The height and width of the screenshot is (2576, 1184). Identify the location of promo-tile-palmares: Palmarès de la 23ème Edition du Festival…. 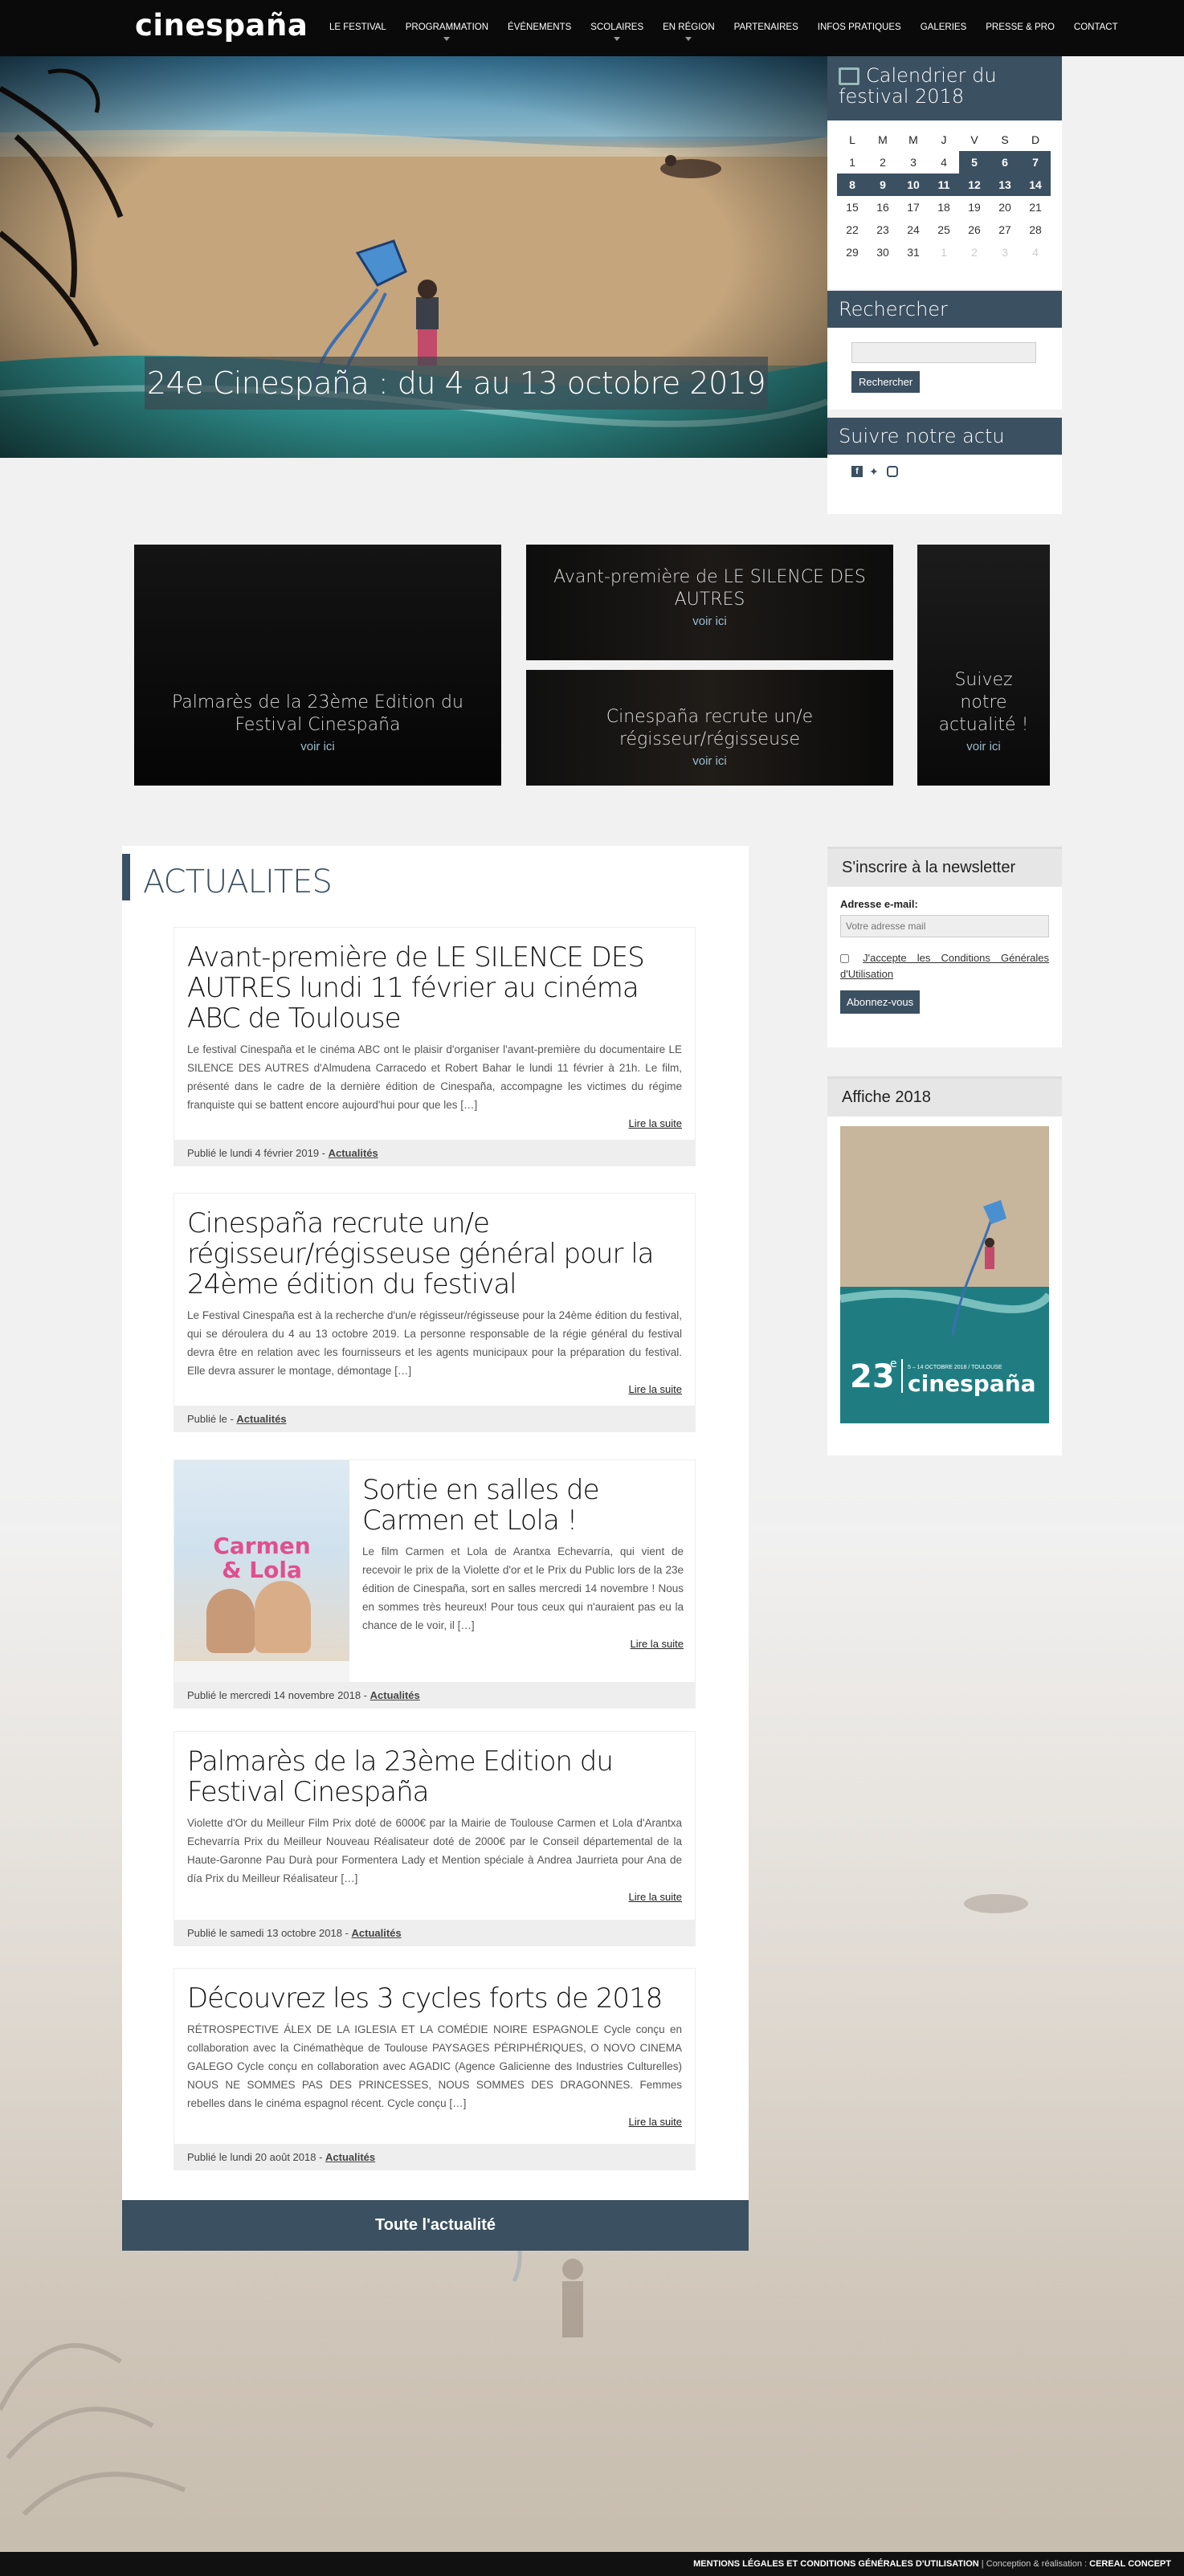
(317, 665).